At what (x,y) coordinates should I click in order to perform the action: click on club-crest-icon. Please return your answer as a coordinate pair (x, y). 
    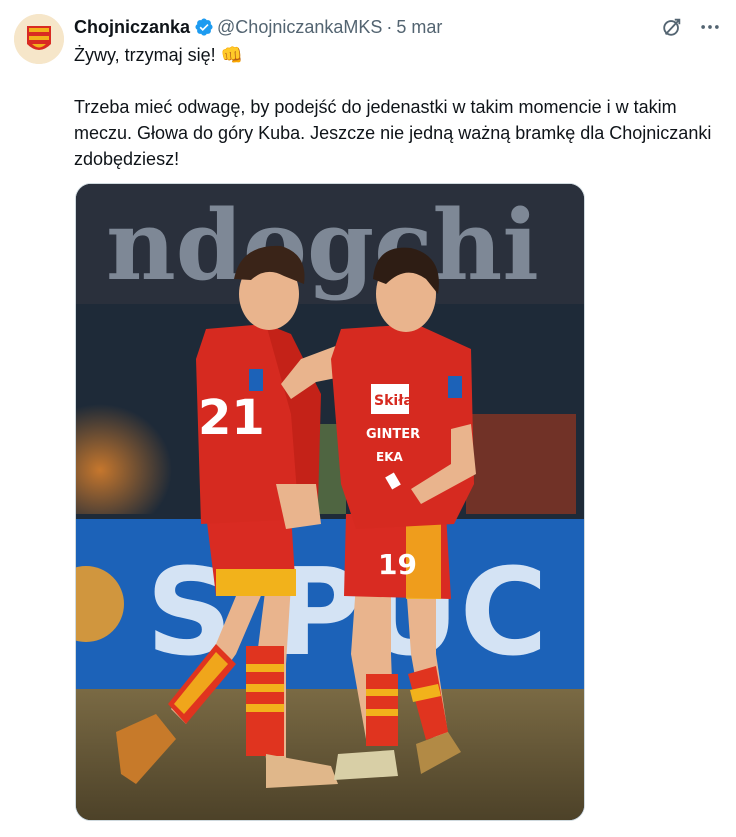
    Looking at the image, I should click on (39, 39).